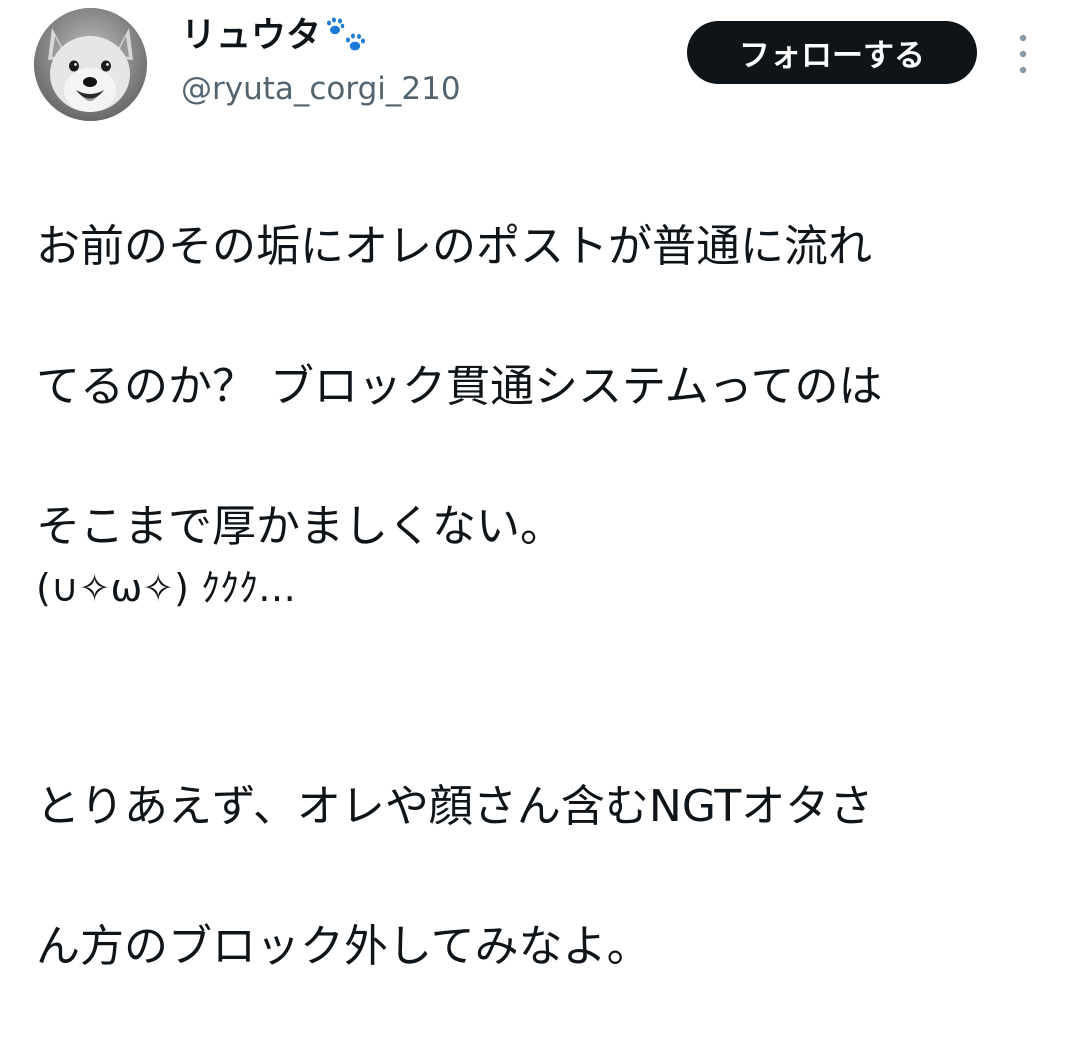  I want to click on follow-button: フォローする, so click(832, 52).